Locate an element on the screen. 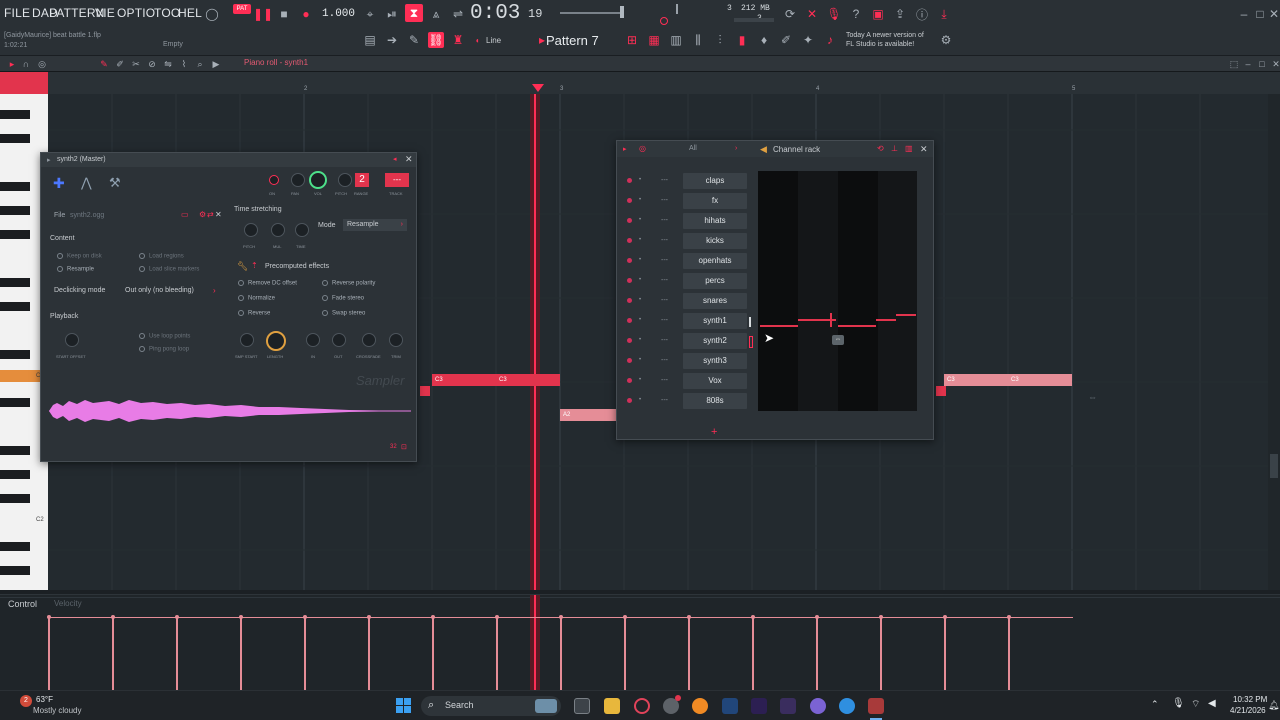 The height and width of the screenshot is (720, 1280). vertical-scroll-thumb is located at coordinates (1274, 466).